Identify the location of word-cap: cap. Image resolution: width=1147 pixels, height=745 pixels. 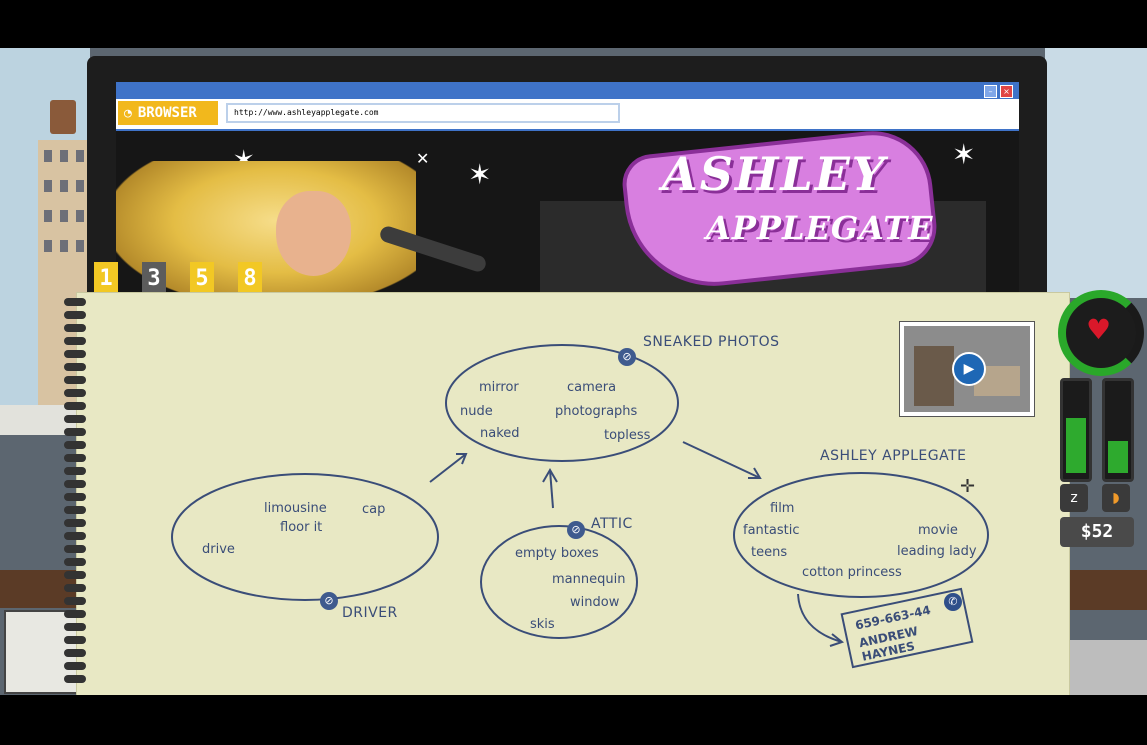
(373, 509).